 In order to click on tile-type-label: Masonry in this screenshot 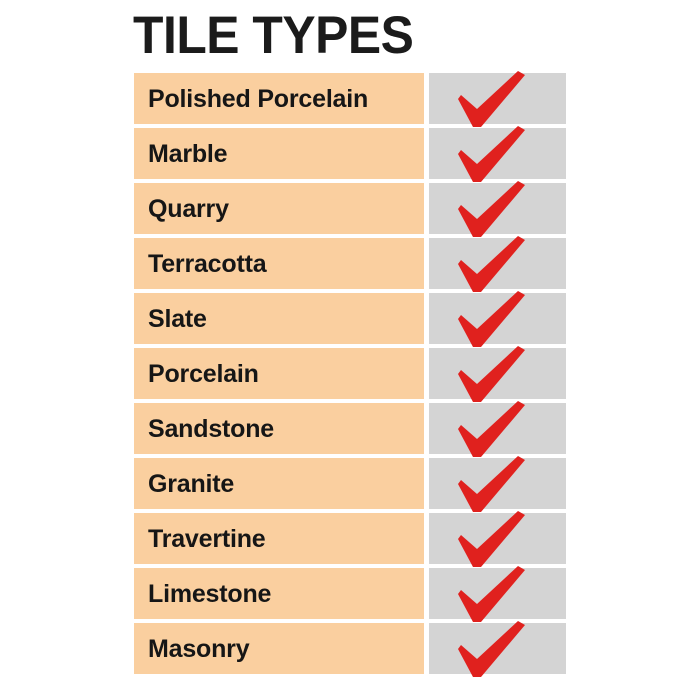, I will do `click(199, 648)`.